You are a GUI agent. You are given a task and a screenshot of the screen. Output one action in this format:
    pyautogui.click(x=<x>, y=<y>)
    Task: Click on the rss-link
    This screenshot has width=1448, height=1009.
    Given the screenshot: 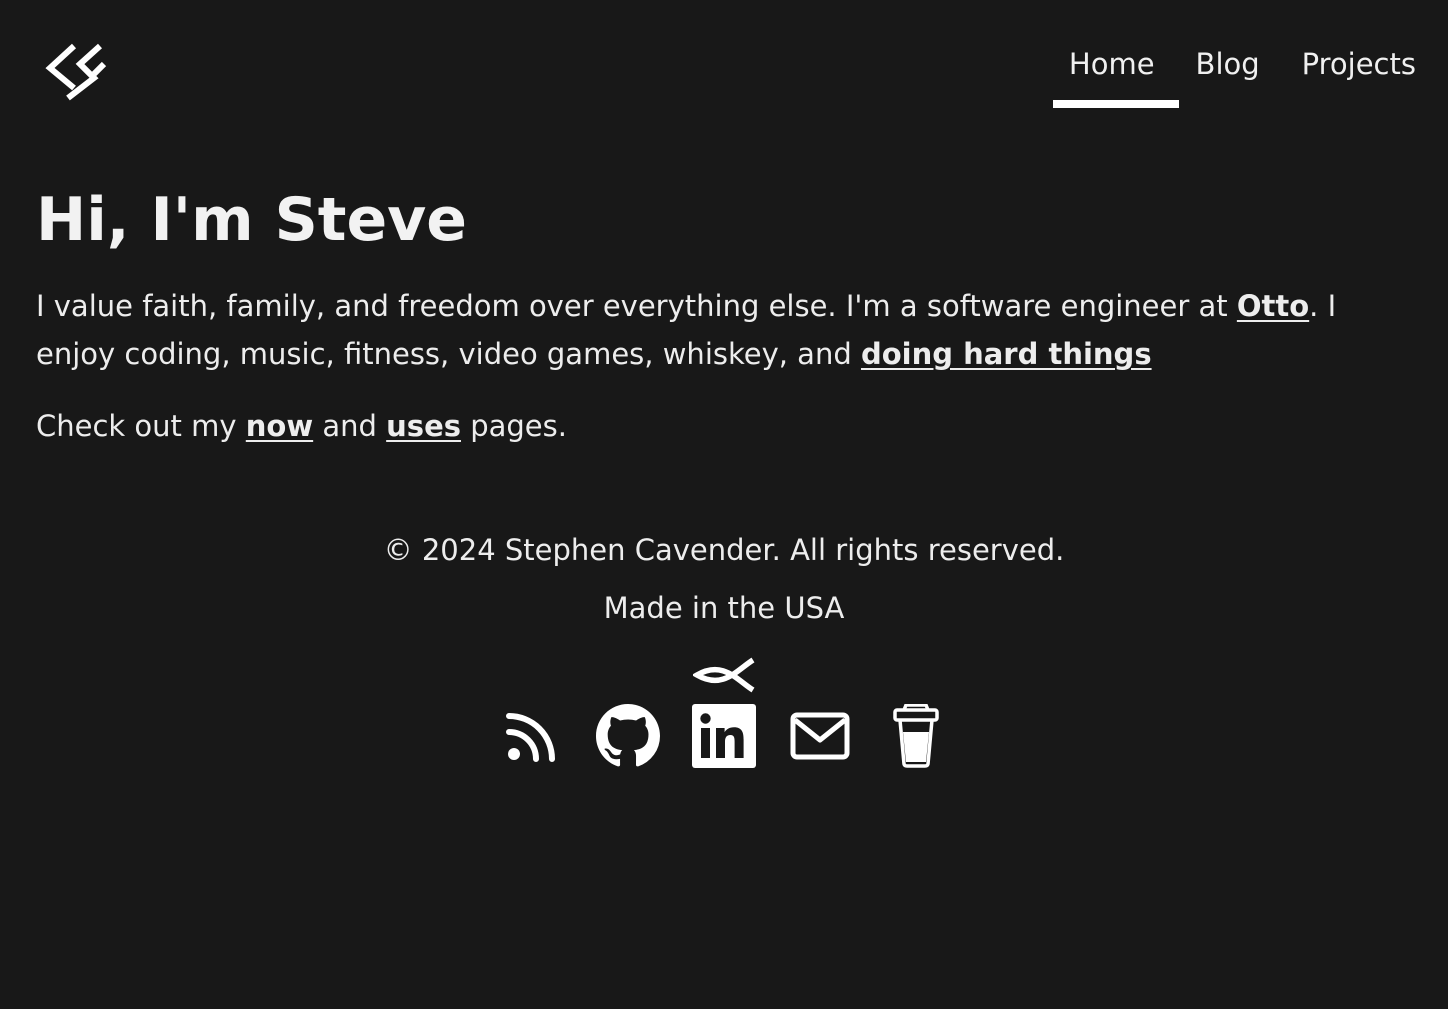 What is the action you would take?
    pyautogui.click(x=532, y=736)
    